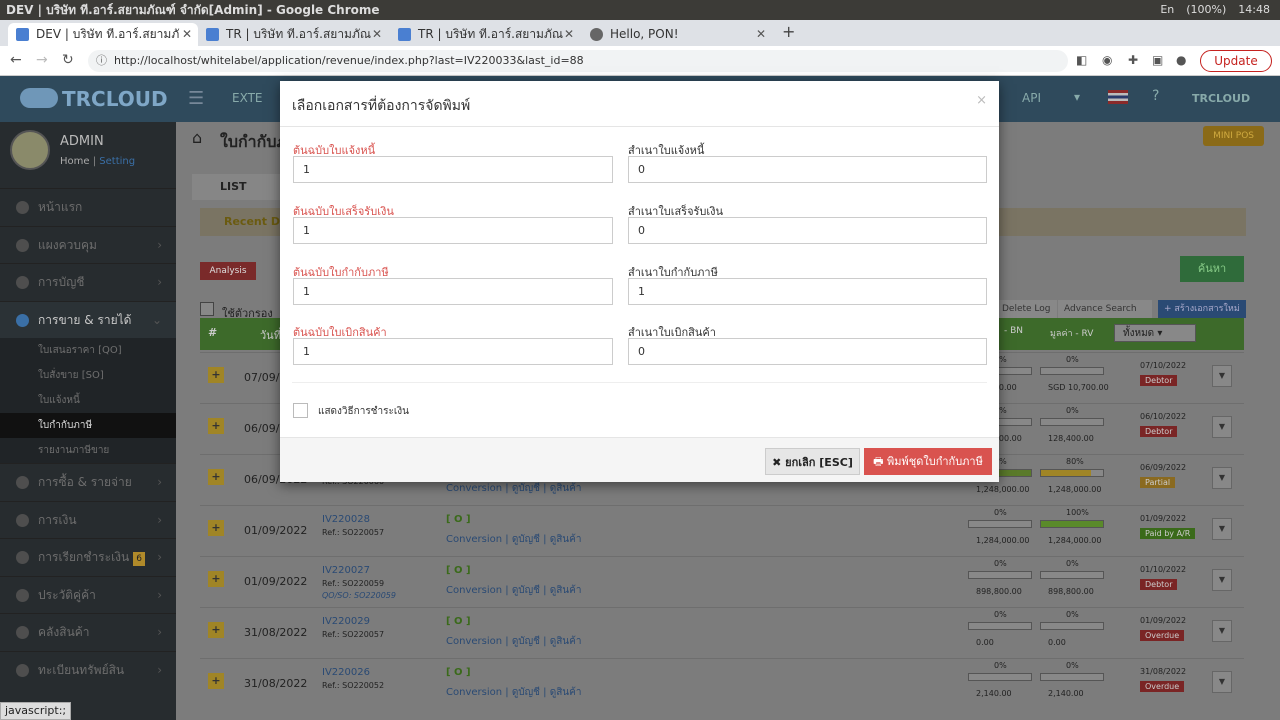 Image resolution: width=1280 pixels, height=720 pixels. I want to click on update-button: Update, so click(1236, 61).